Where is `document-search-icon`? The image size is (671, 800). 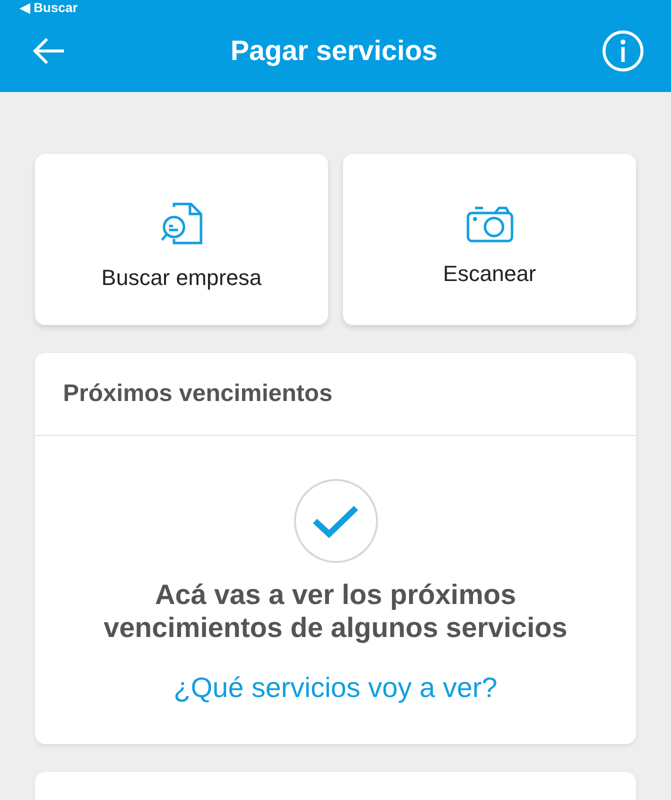 document-search-icon is located at coordinates (182, 223).